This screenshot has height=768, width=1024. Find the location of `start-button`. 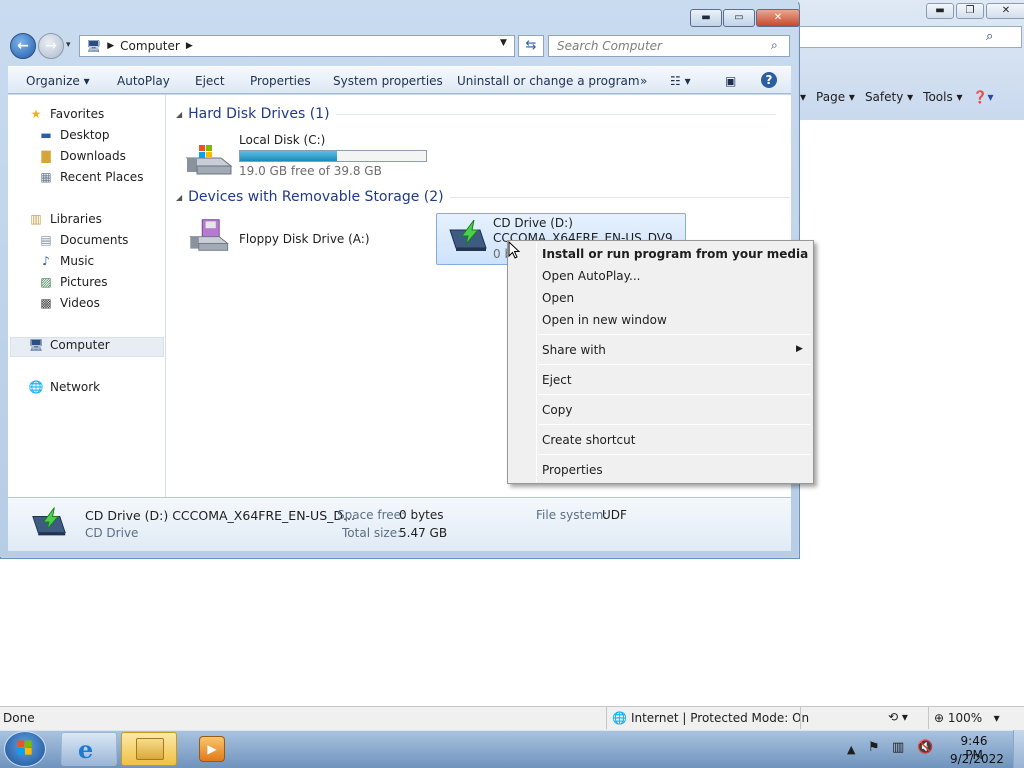

start-button is located at coordinates (25, 749).